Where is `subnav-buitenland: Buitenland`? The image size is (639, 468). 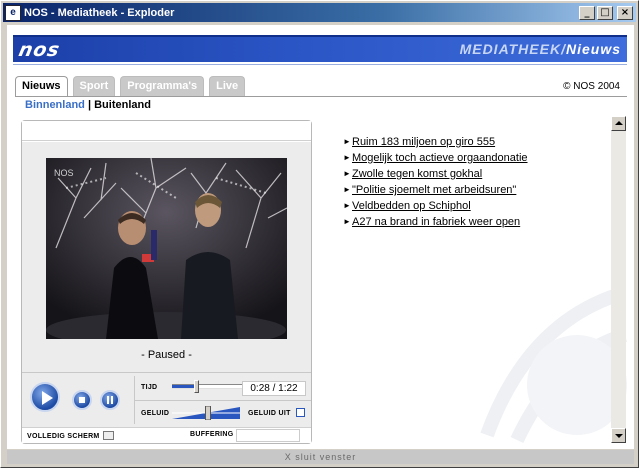
subnav-buitenland: Buitenland is located at coordinates (122, 105).